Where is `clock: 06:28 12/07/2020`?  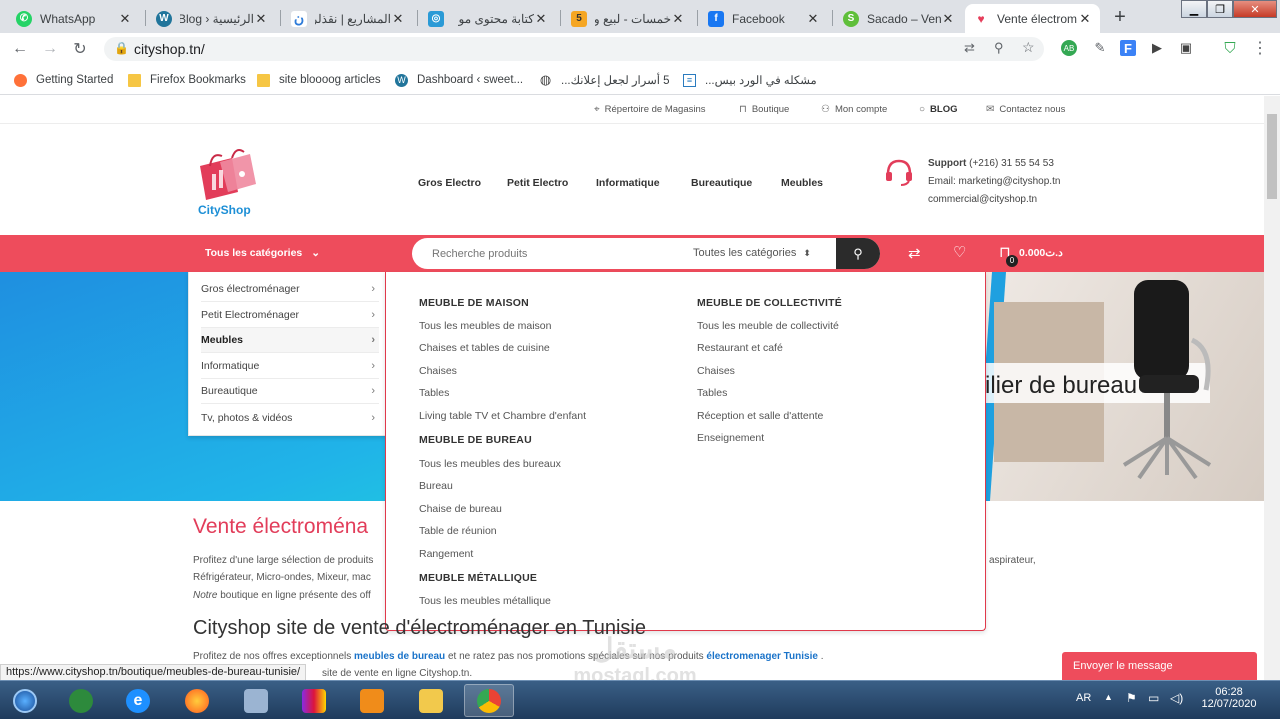 clock: 06:28 12/07/2020 is located at coordinates (1229, 698).